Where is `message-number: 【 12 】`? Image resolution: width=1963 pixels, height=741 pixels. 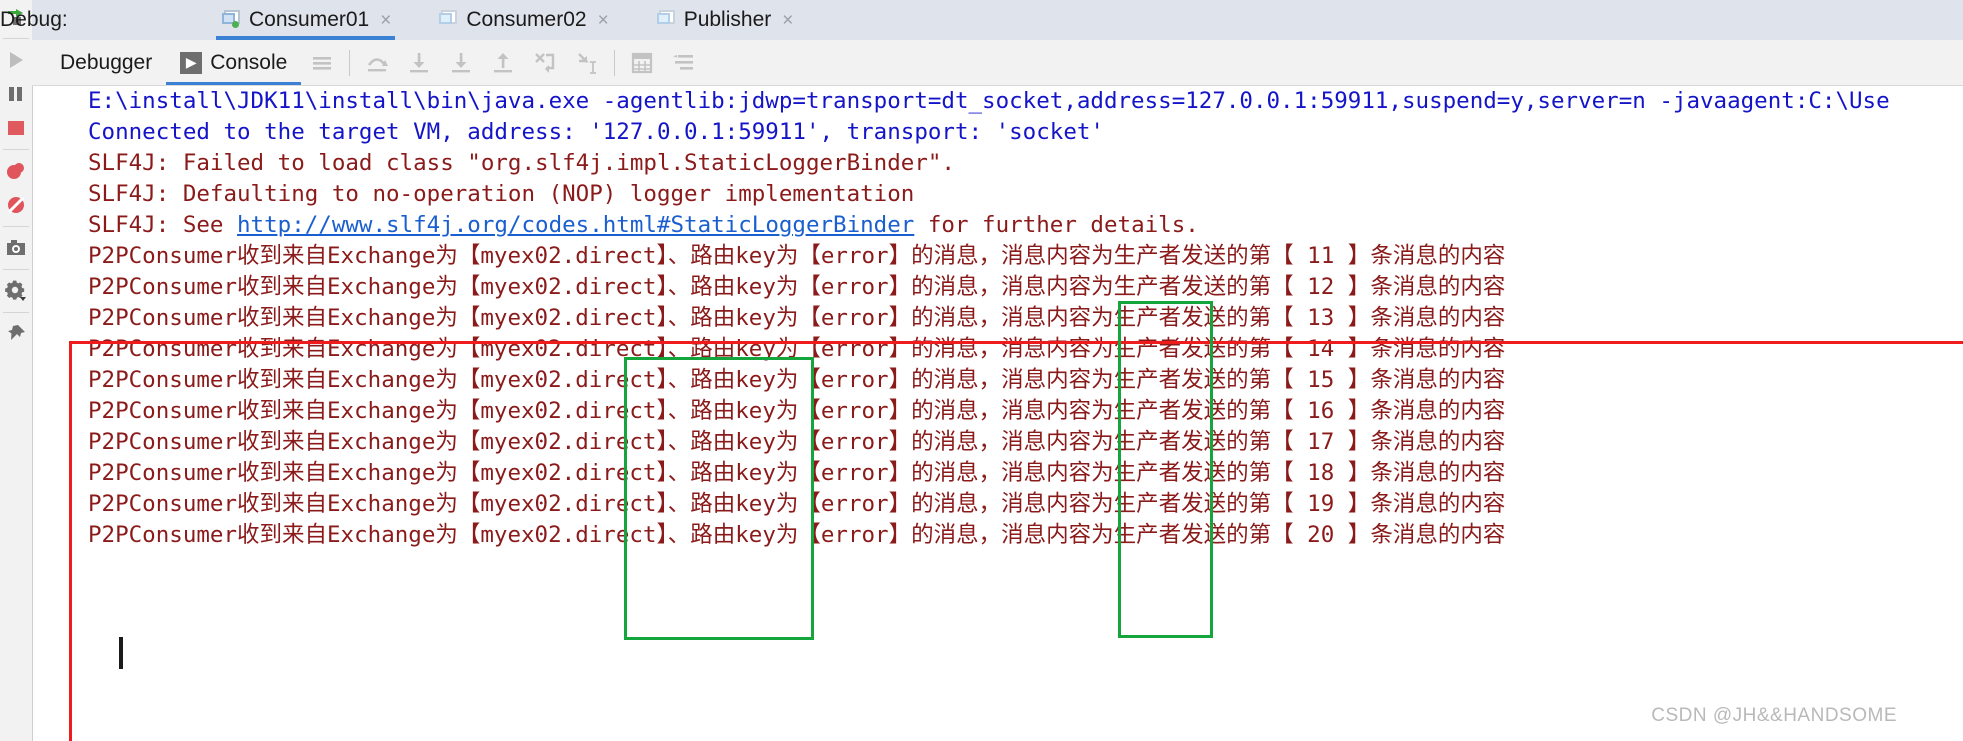 message-number: 【 12 】 is located at coordinates (1321, 287).